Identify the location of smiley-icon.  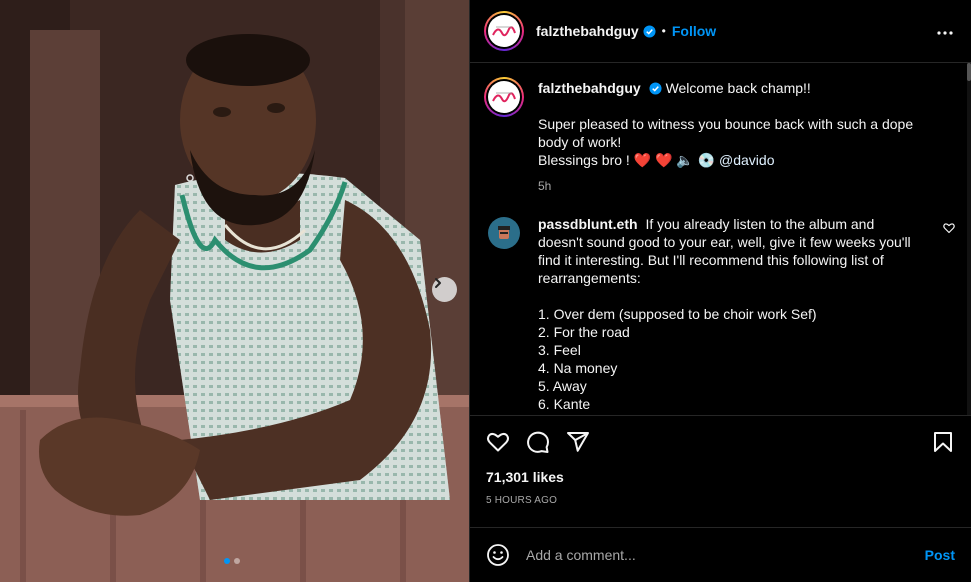
(498, 555).